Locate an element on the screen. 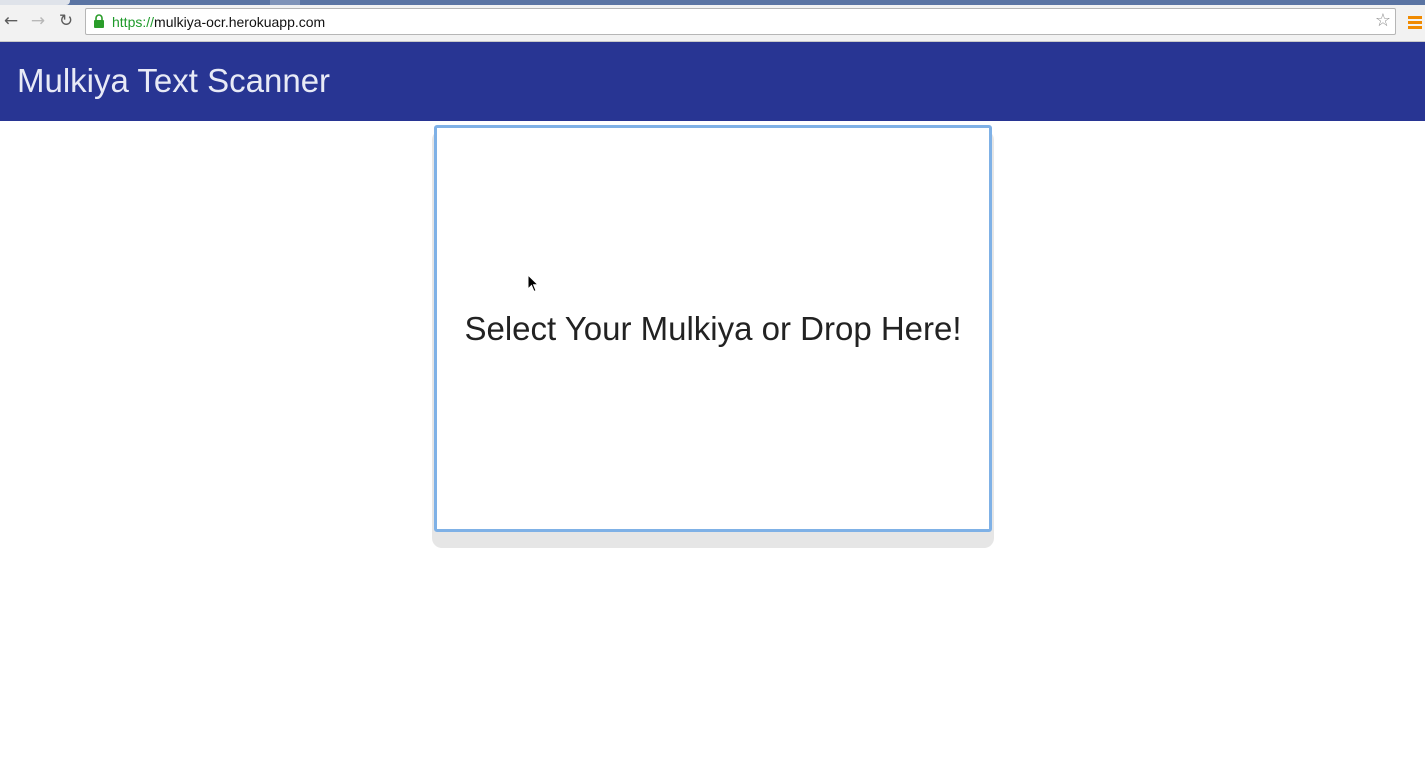 The height and width of the screenshot is (769, 1425). address-bar: https://mulkiya-ocr.herokuapp.com ☆ is located at coordinates (740, 21).